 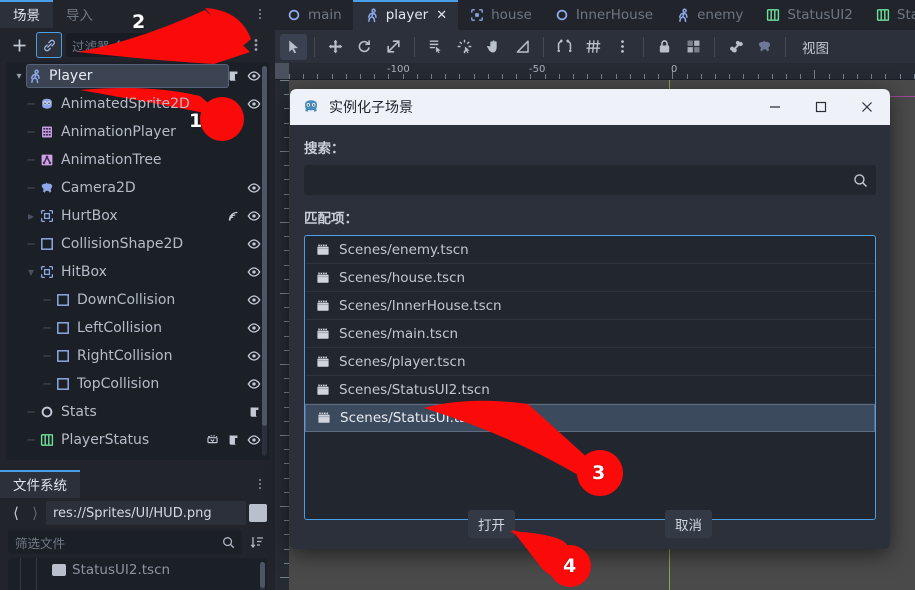 What do you see at coordinates (35, 513) in the screenshot?
I see `forward-chevron-right-icon: ⟩` at bounding box center [35, 513].